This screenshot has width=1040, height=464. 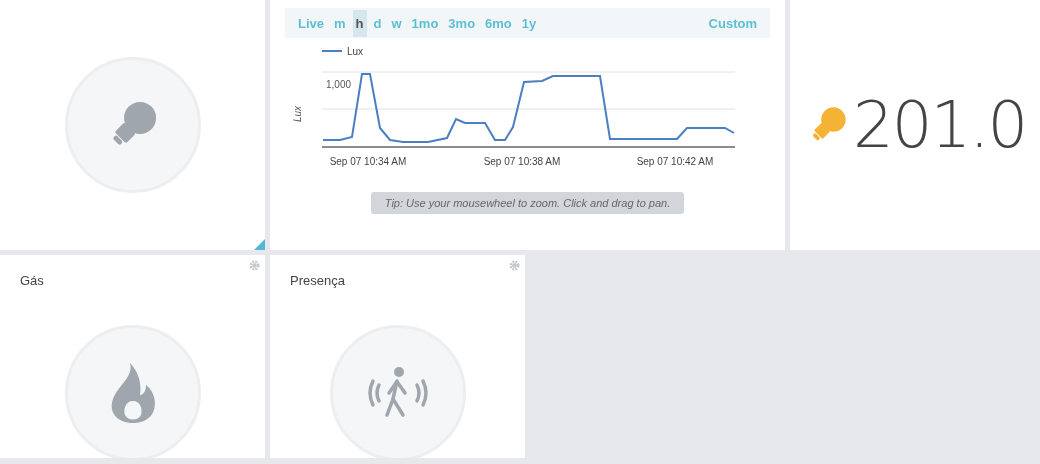 What do you see at coordinates (368, 161) in the screenshot?
I see `axis-tick-label: Sep 07 10:34 AM` at bounding box center [368, 161].